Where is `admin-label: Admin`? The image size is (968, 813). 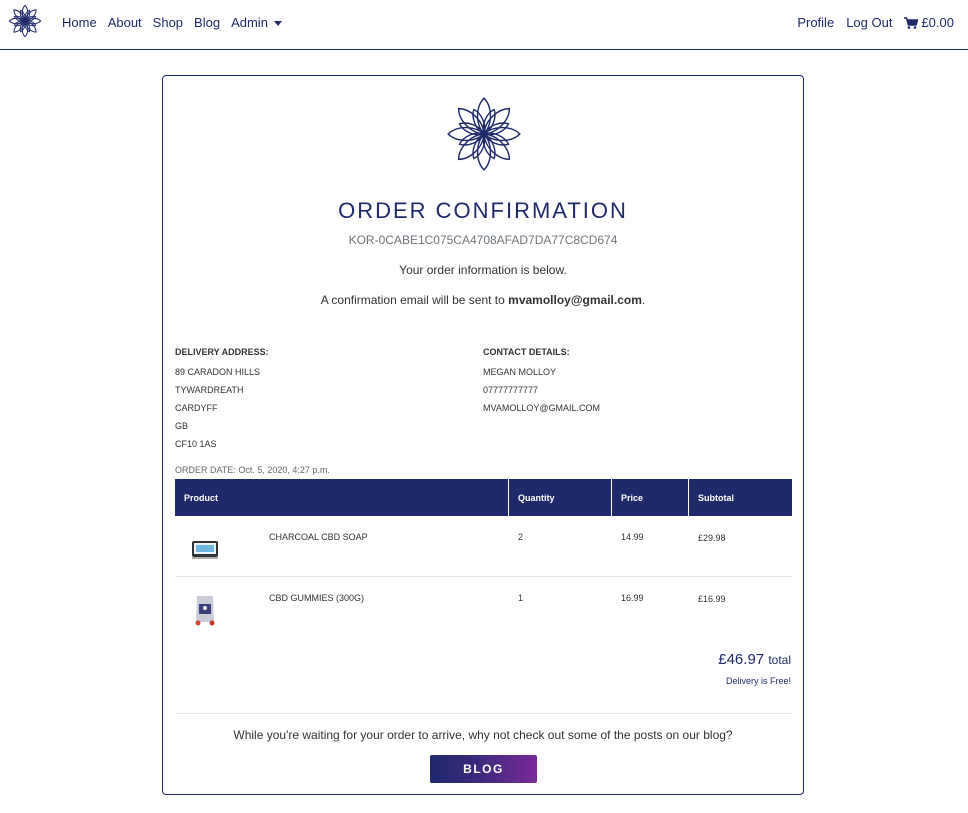
admin-label: Admin is located at coordinates (249, 22).